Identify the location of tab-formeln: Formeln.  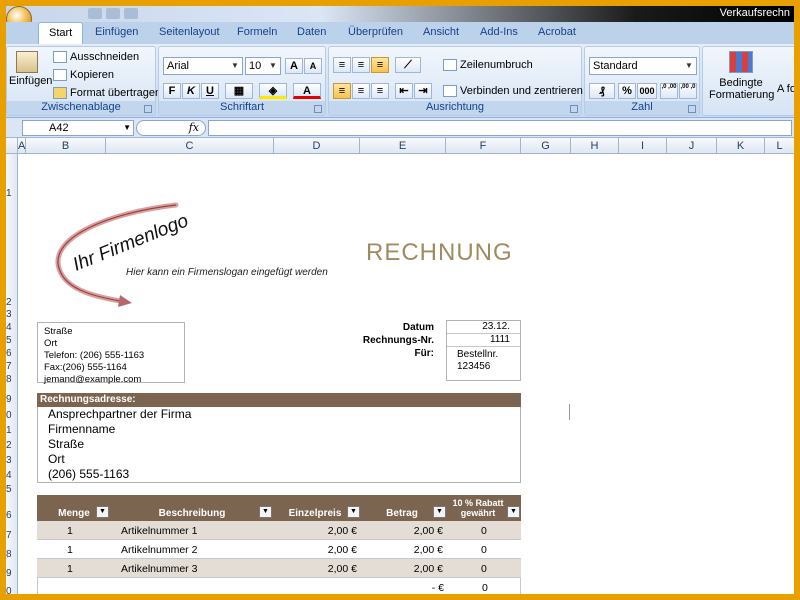
(257, 32).